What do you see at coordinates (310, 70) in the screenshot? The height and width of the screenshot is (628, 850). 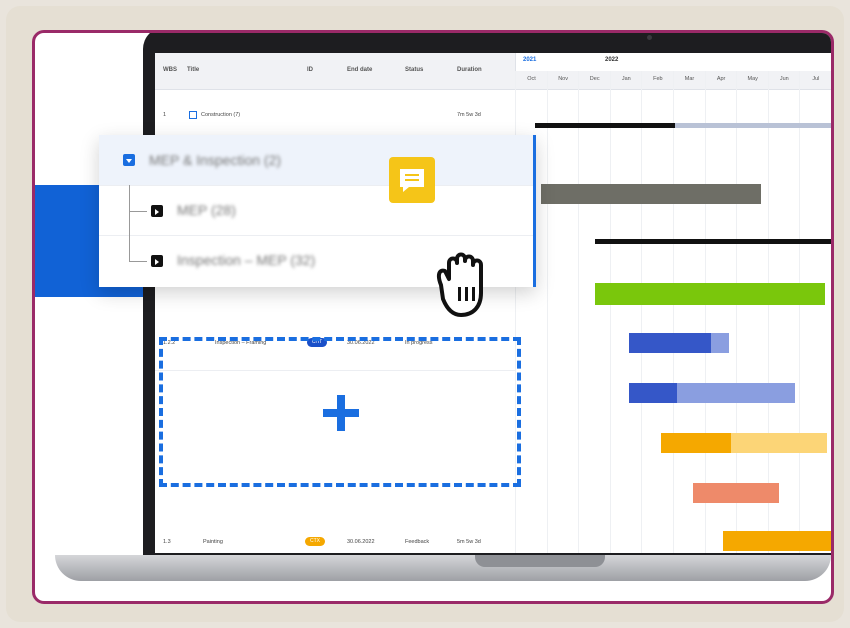 I see `header-id: ID` at bounding box center [310, 70].